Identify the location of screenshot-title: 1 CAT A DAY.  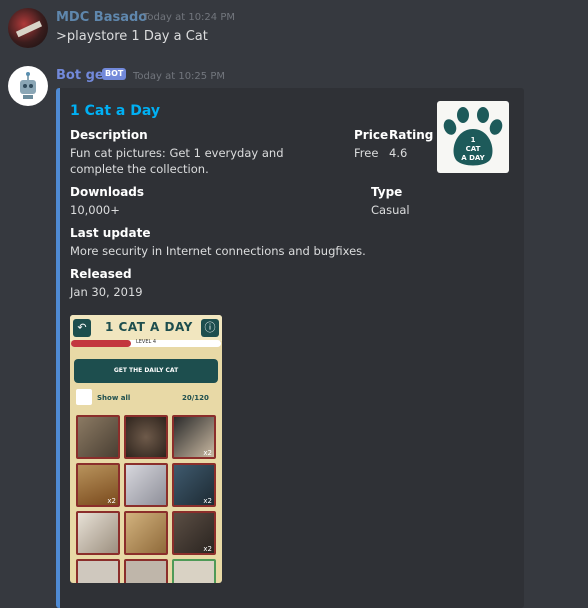
(149, 327).